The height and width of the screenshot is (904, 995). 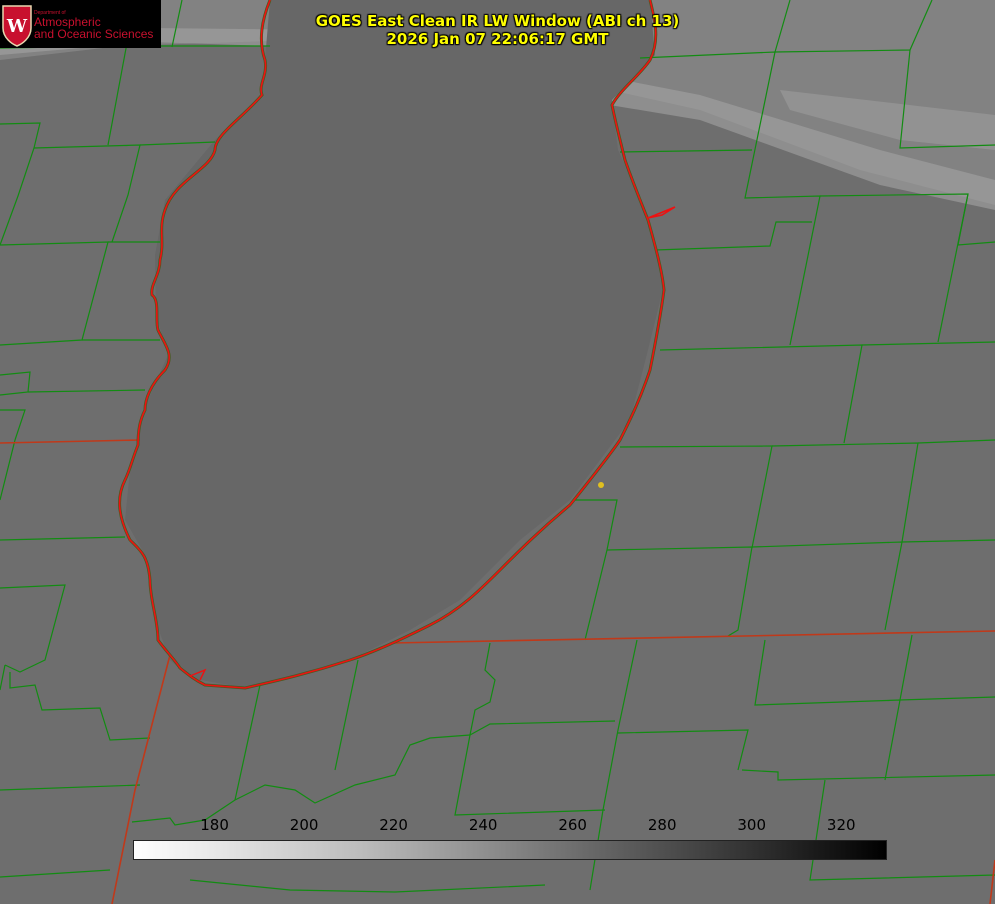 I want to click on colorbar-tick-label: 220, so click(x=393, y=825).